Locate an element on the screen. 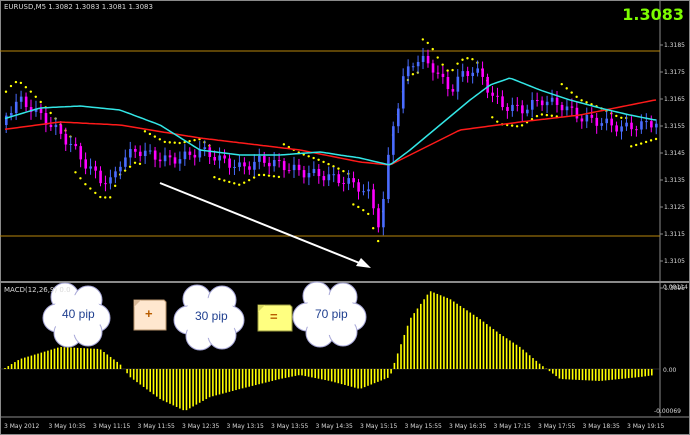 This screenshot has height=435, width=690. macd-axis-label-top: 0.00114 is located at coordinates (675, 287).